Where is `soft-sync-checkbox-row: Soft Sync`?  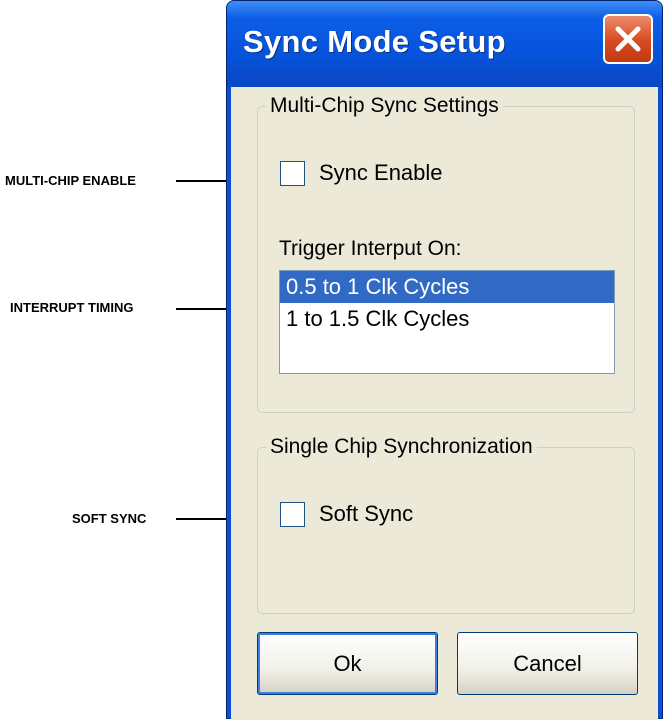 soft-sync-checkbox-row: Soft Sync is located at coordinates (346, 514).